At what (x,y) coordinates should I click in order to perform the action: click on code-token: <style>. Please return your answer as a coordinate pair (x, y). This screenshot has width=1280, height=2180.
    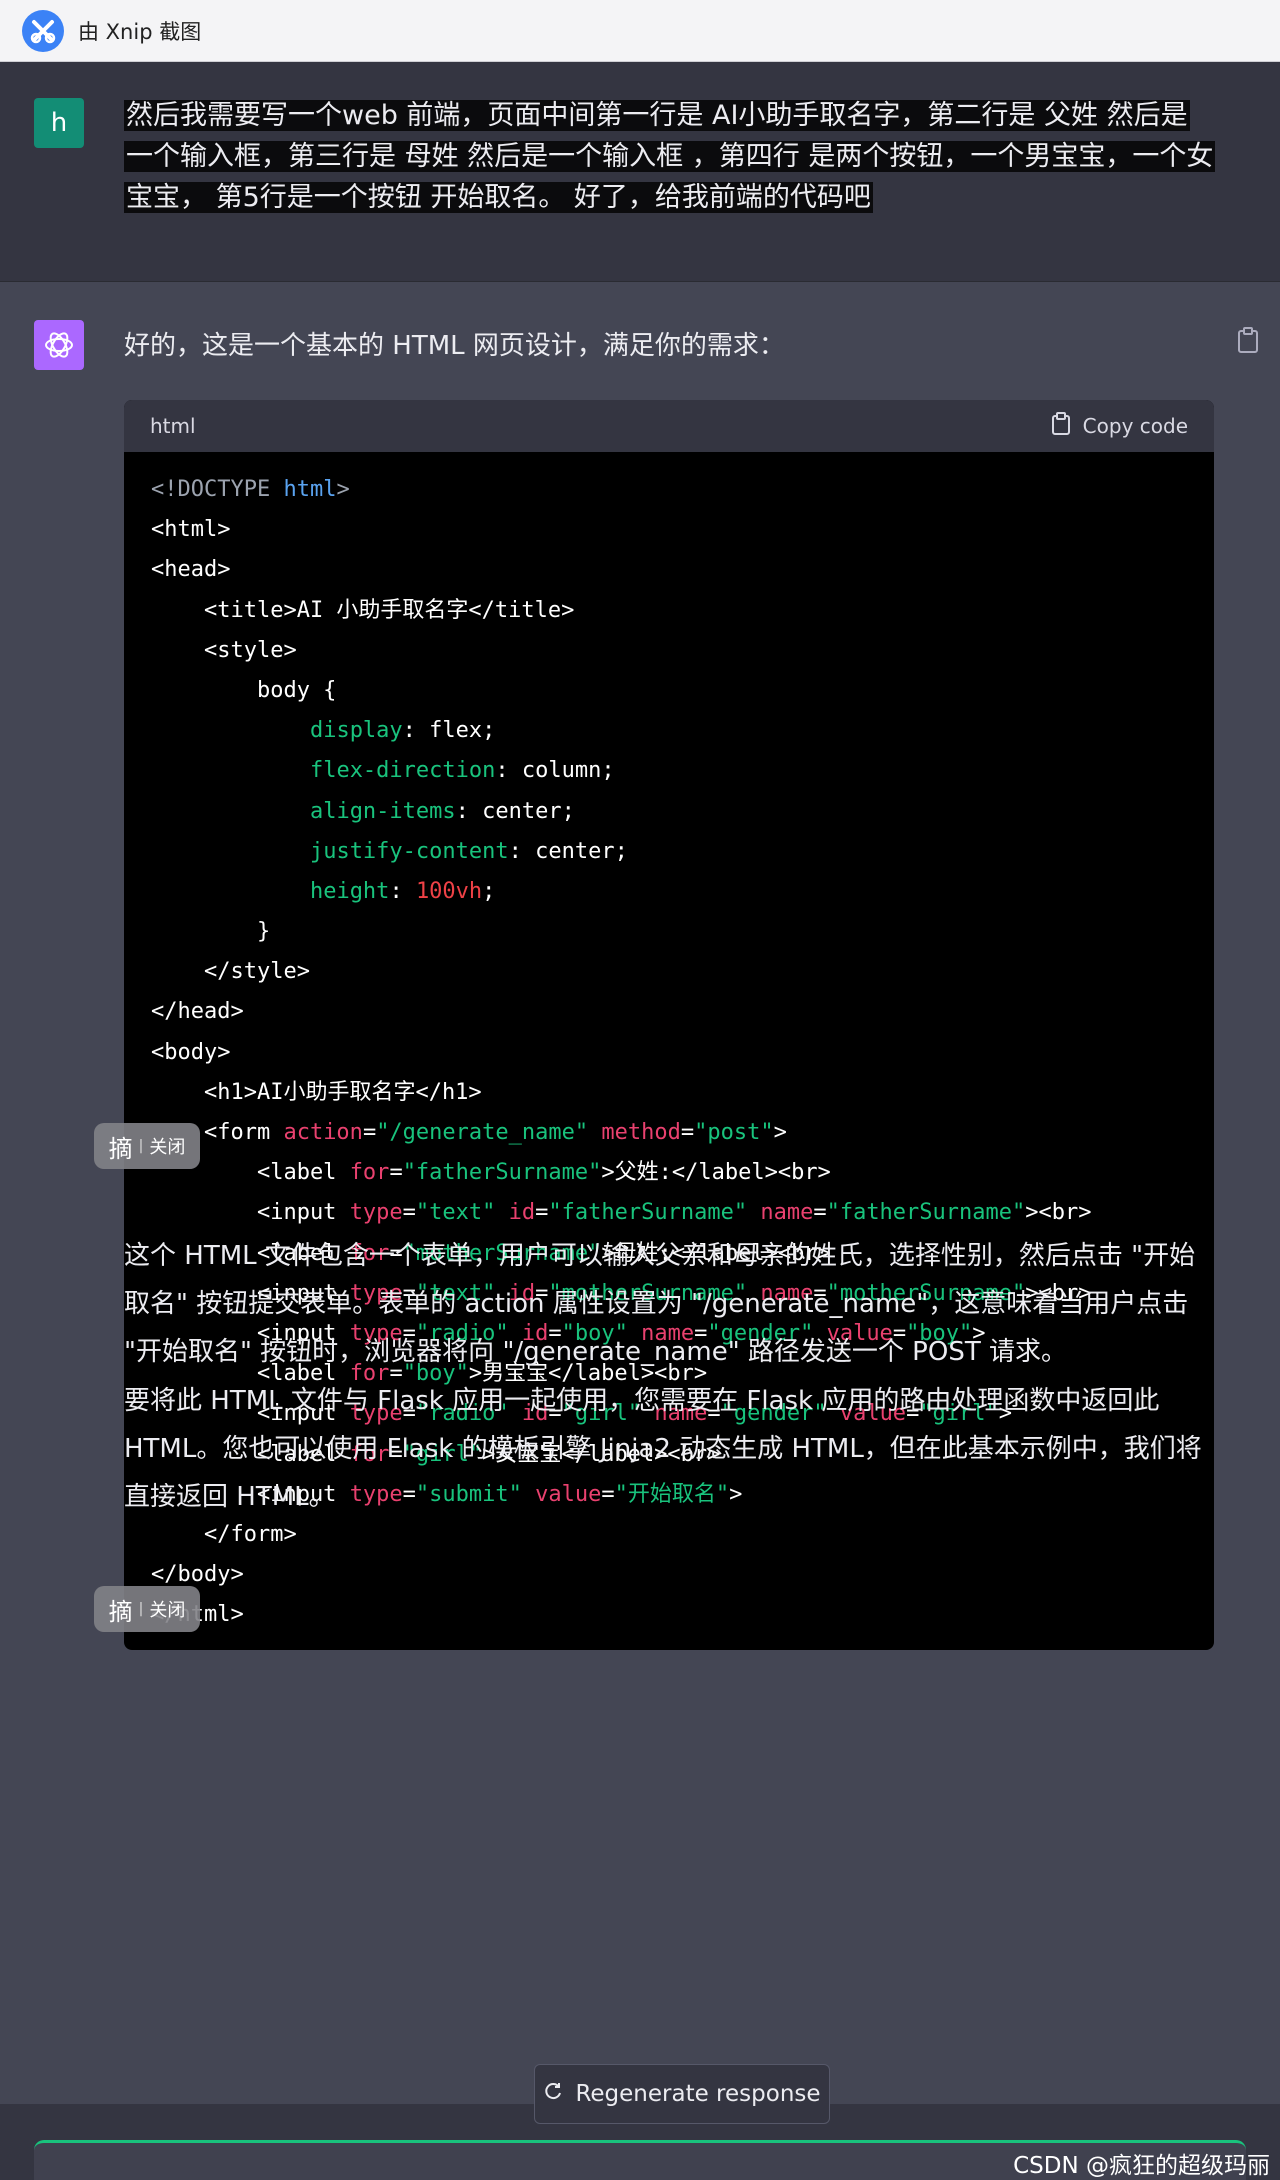
    Looking at the image, I should click on (224, 650).